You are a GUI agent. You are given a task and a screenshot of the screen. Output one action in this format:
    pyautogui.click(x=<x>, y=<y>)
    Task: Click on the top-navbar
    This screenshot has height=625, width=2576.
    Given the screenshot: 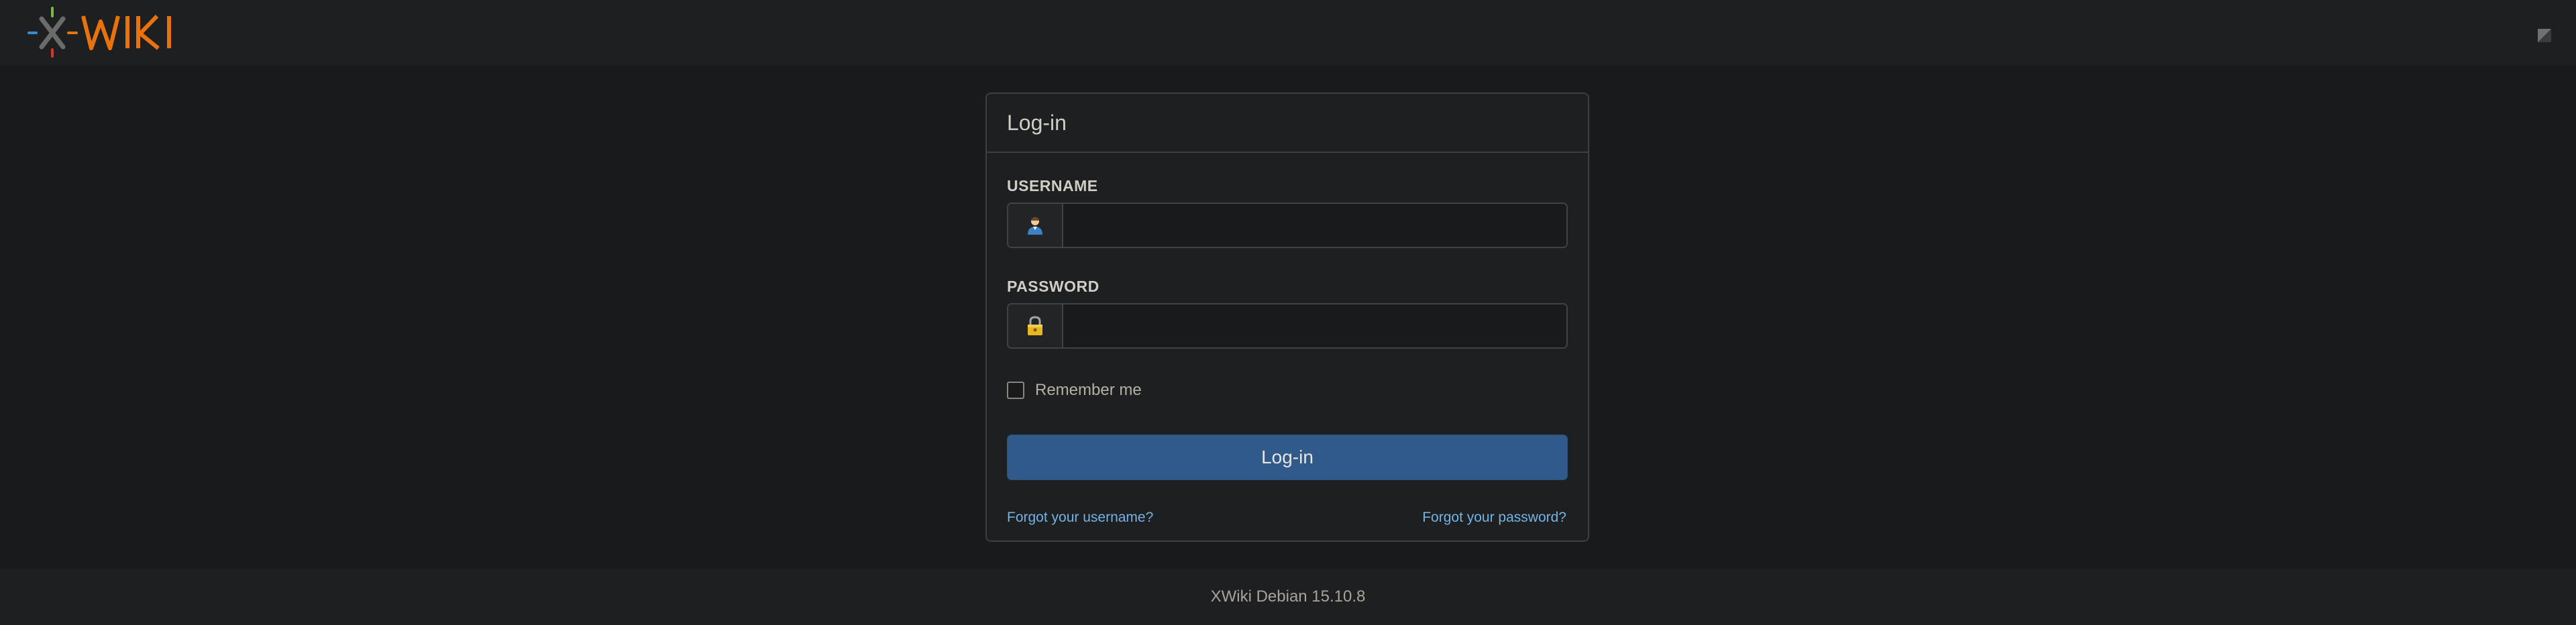 What is the action you would take?
    pyautogui.click(x=1288, y=33)
    